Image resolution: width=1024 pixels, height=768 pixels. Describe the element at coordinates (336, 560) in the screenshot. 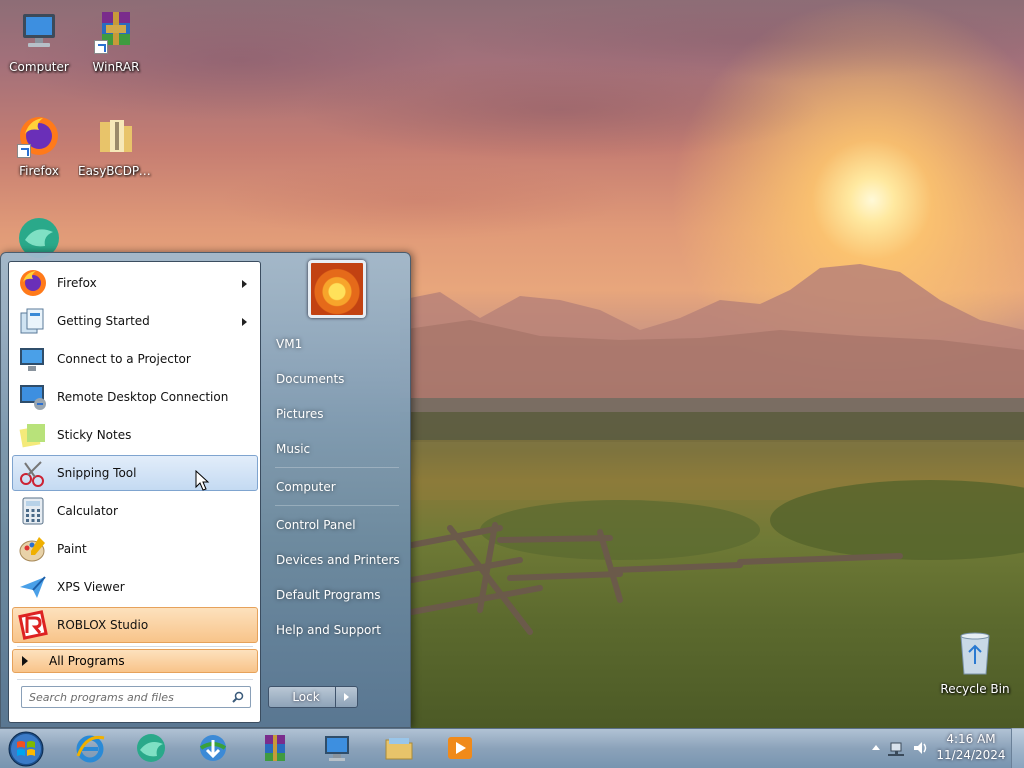

I see `start-right-devices-printers: Devices and Printers` at that location.